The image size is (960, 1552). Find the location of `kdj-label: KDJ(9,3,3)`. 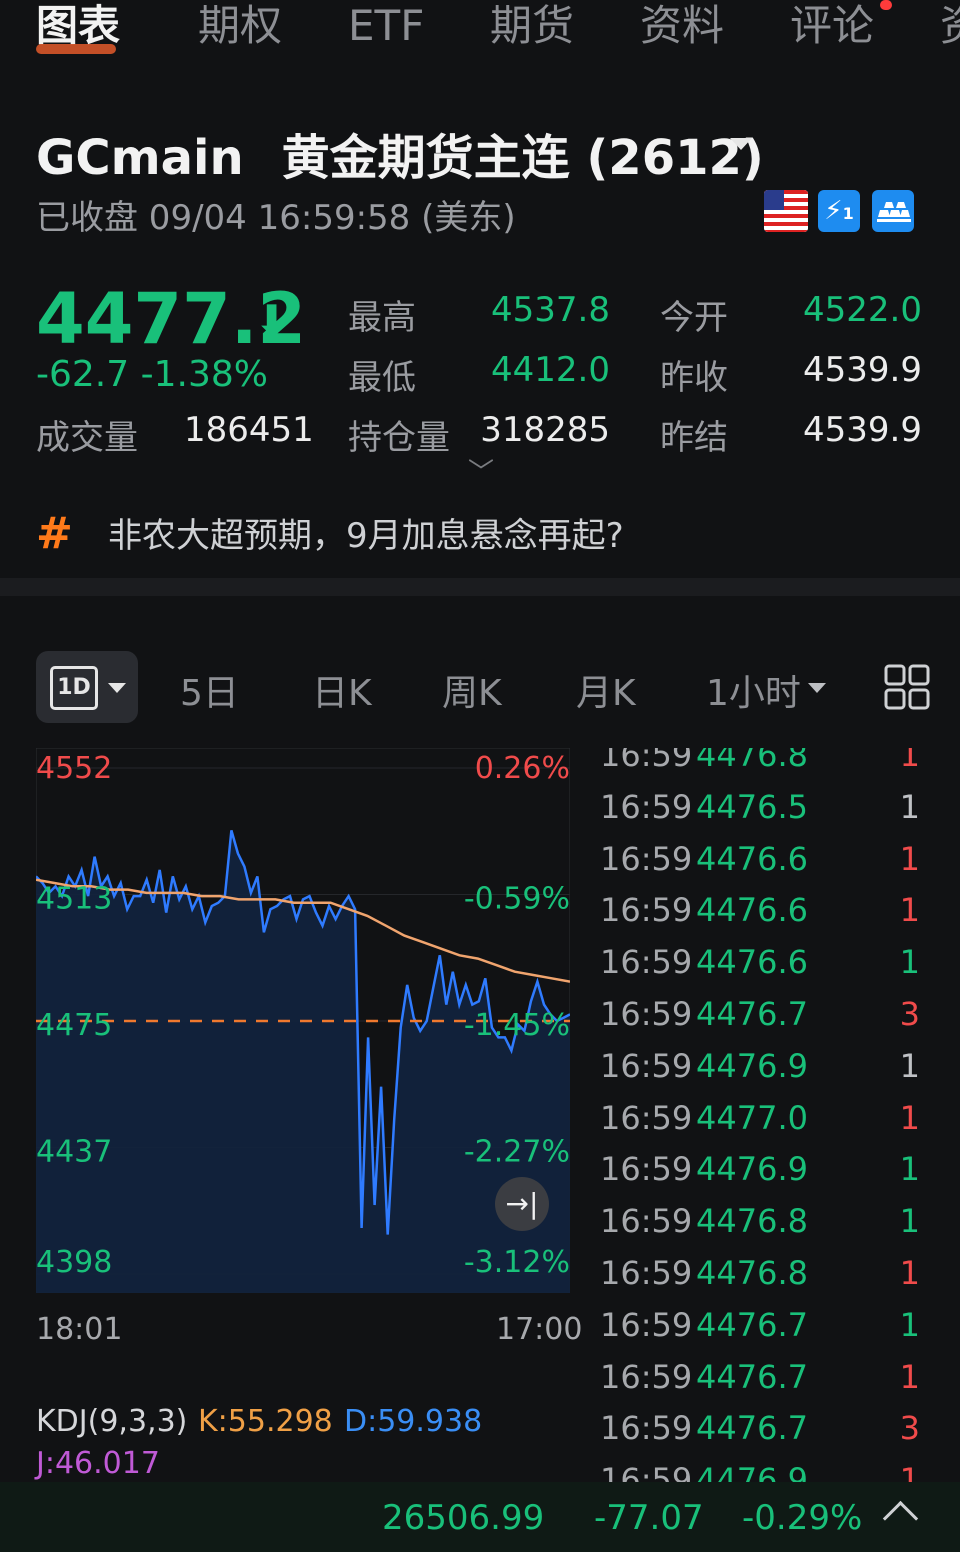

kdj-label: KDJ(9,3,3) is located at coordinates (112, 1421).